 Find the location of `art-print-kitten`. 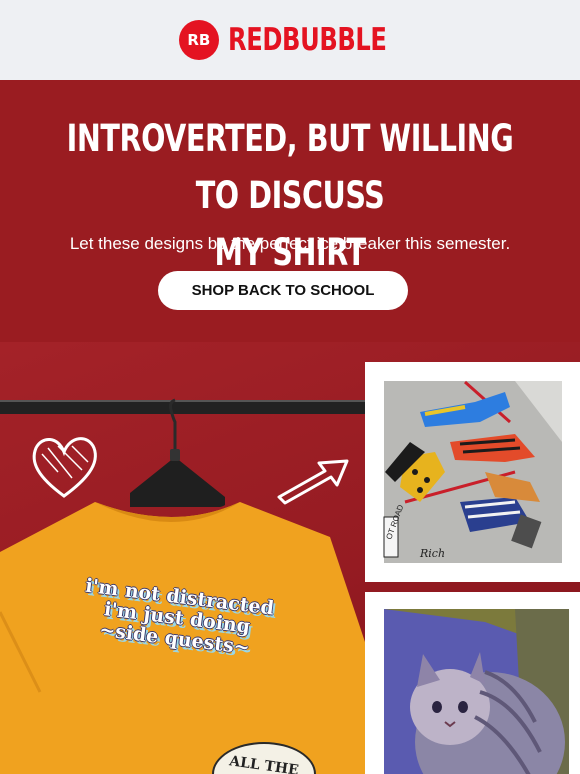

art-print-kitten is located at coordinates (472, 683).